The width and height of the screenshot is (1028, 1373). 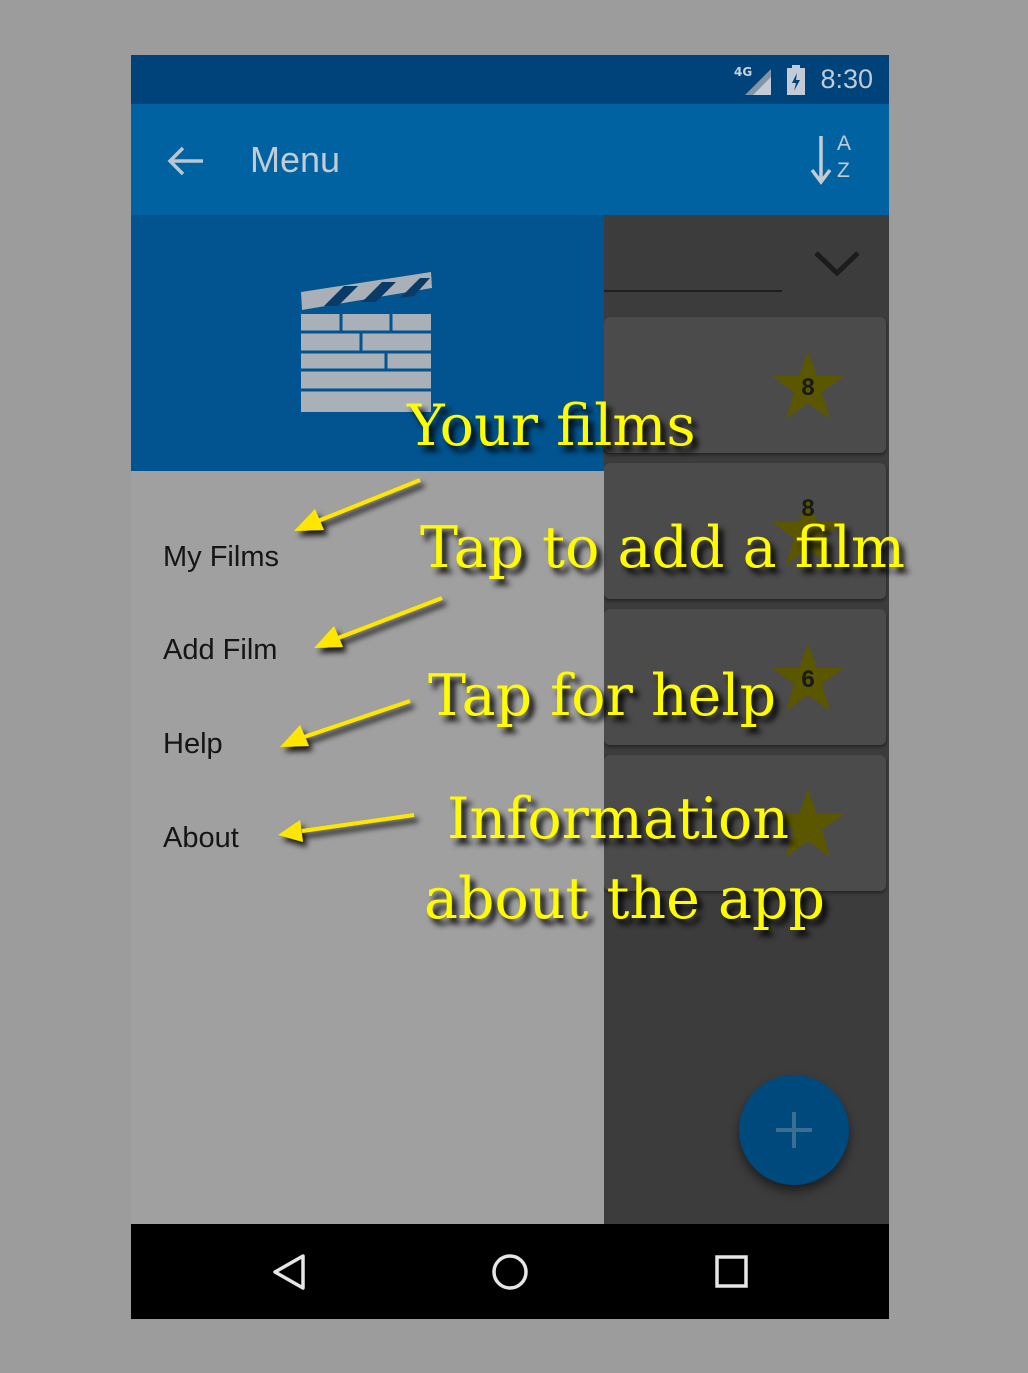 What do you see at coordinates (796, 80) in the screenshot?
I see `battery-icon` at bounding box center [796, 80].